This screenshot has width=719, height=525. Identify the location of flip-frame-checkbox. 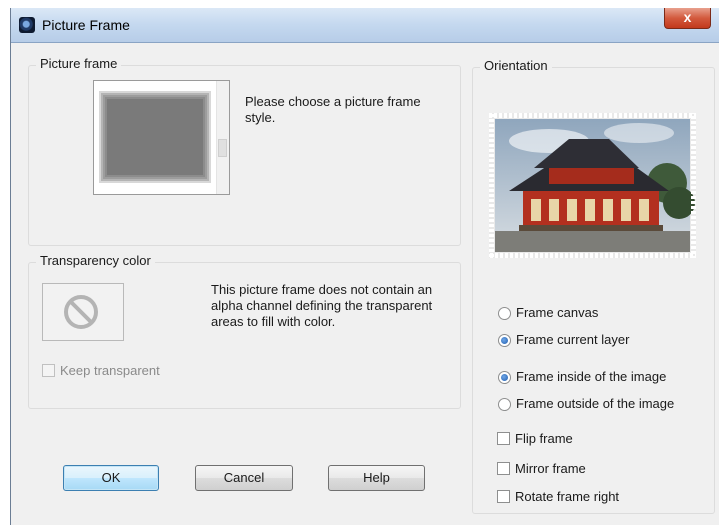
(503, 438).